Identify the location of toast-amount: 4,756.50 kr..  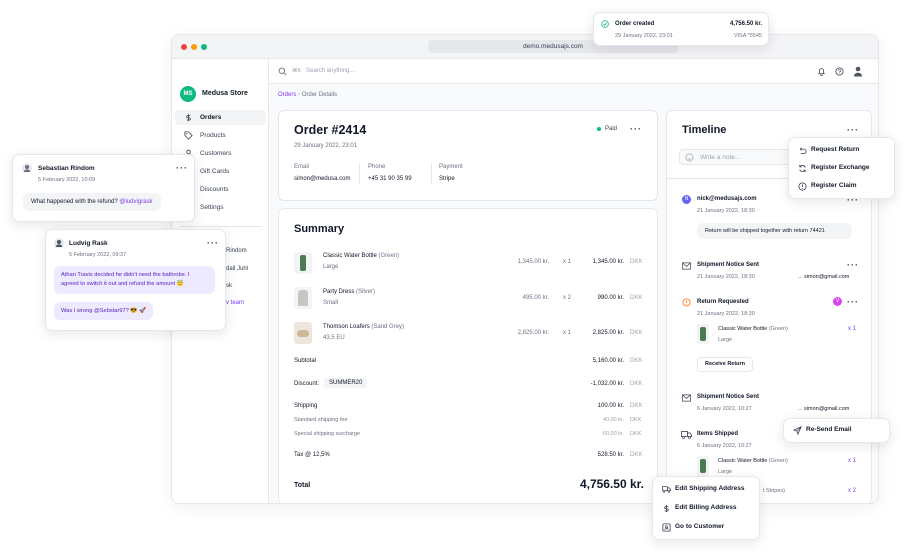
(745, 24).